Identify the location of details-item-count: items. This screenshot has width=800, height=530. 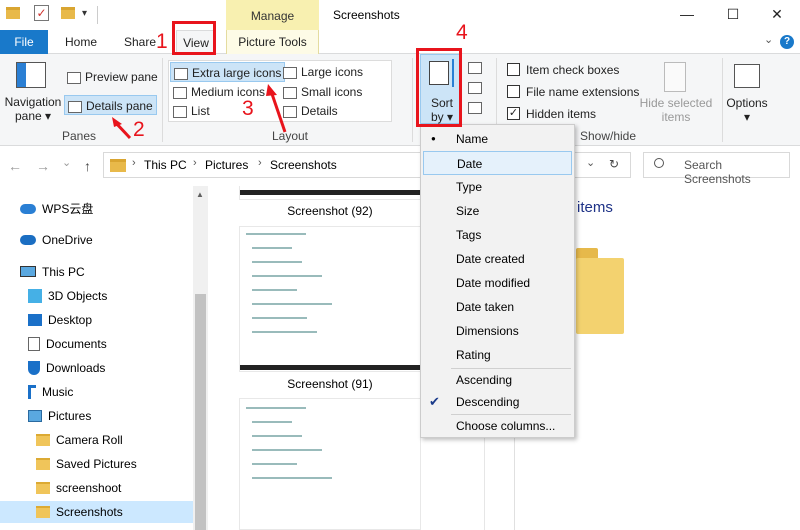
(595, 207).